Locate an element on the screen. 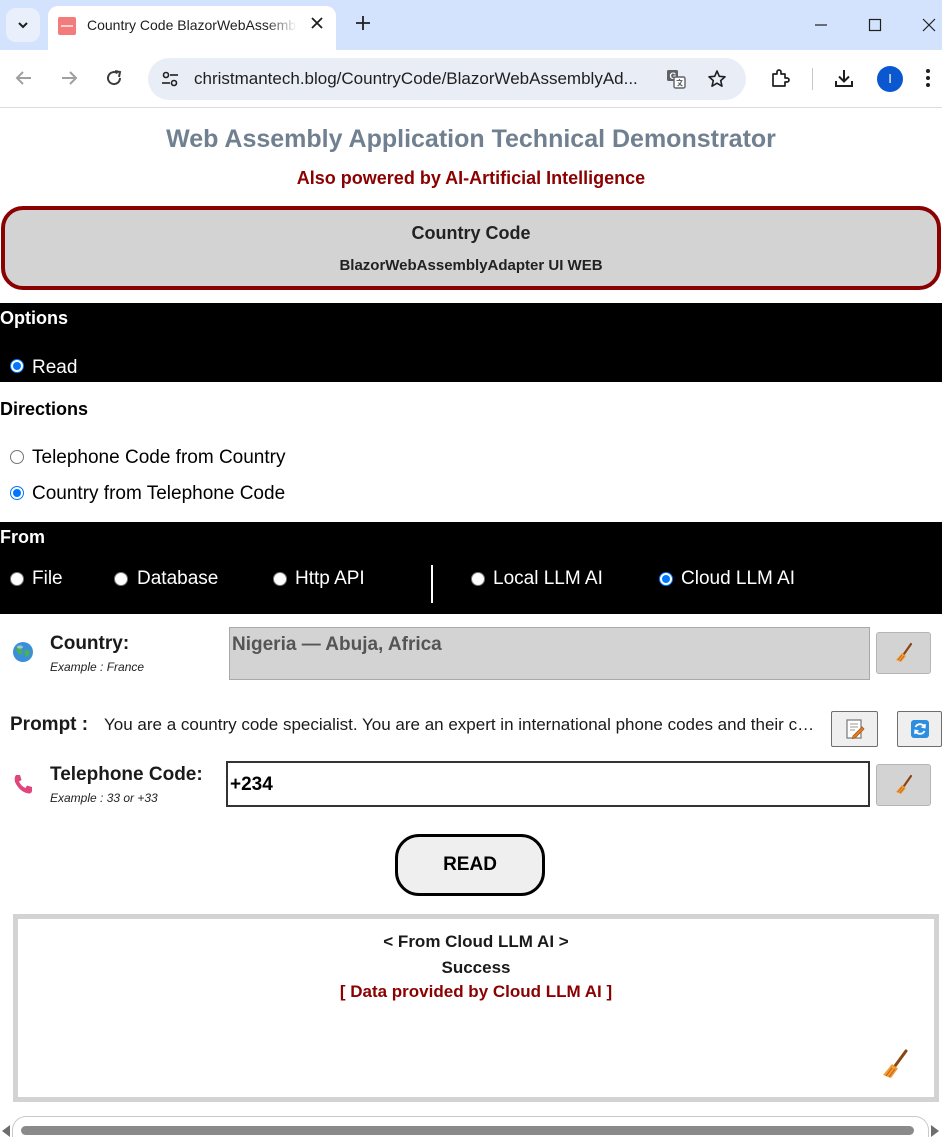  profile-avatar: I is located at coordinates (890, 79).